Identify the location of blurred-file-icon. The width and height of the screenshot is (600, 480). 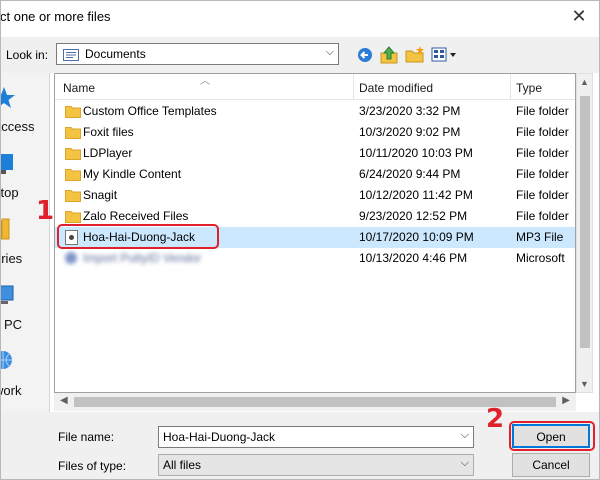
(71, 258).